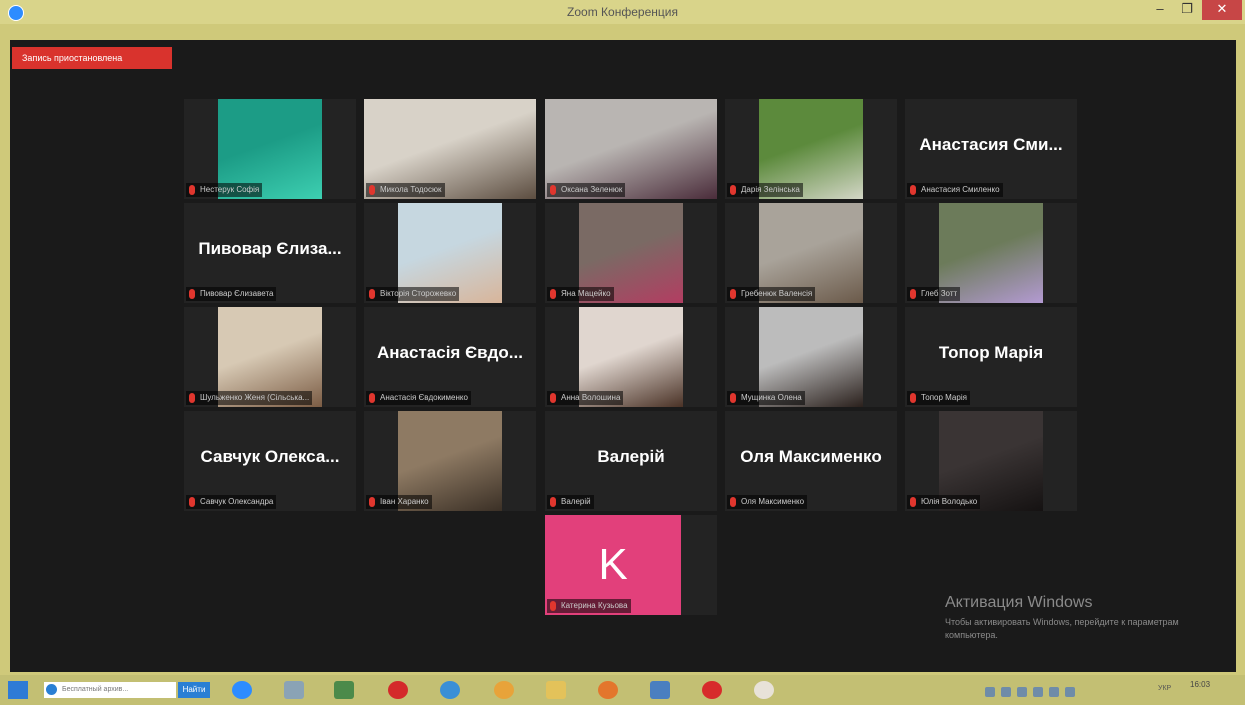 The image size is (1245, 705). Describe the element at coordinates (450, 253) in the screenshot. I see `participant-tile: Вікторія Сторожевко` at that location.